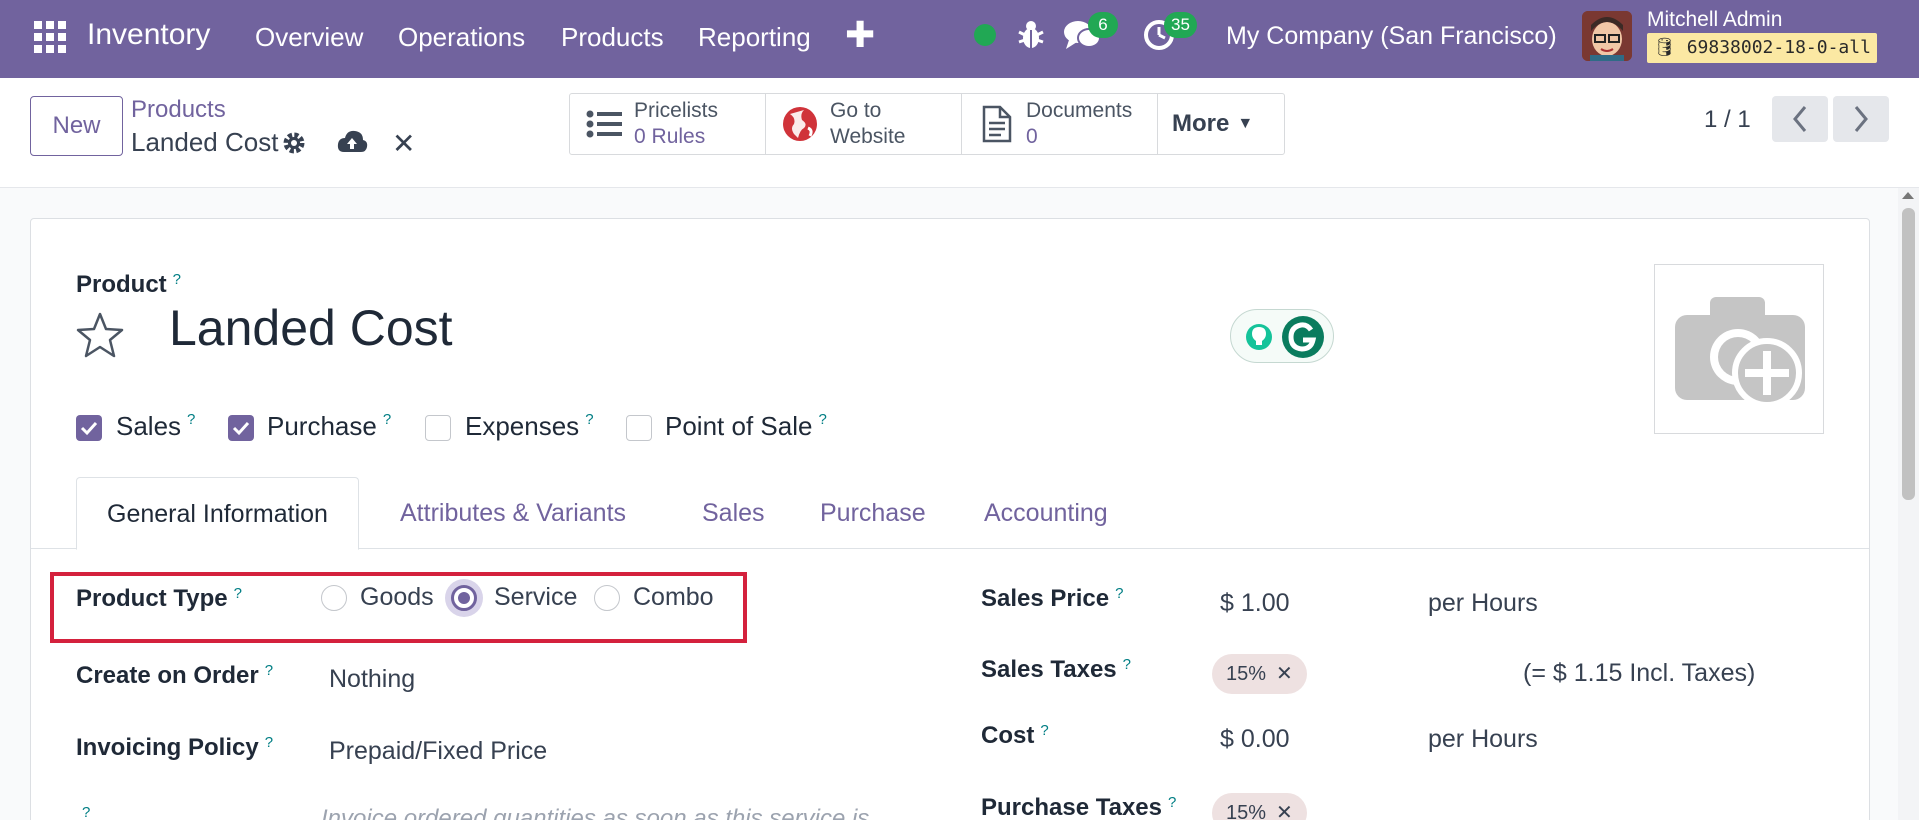 The width and height of the screenshot is (1919, 820). Describe the element at coordinates (309, 37) in the screenshot. I see `menu-overview: Overview` at that location.